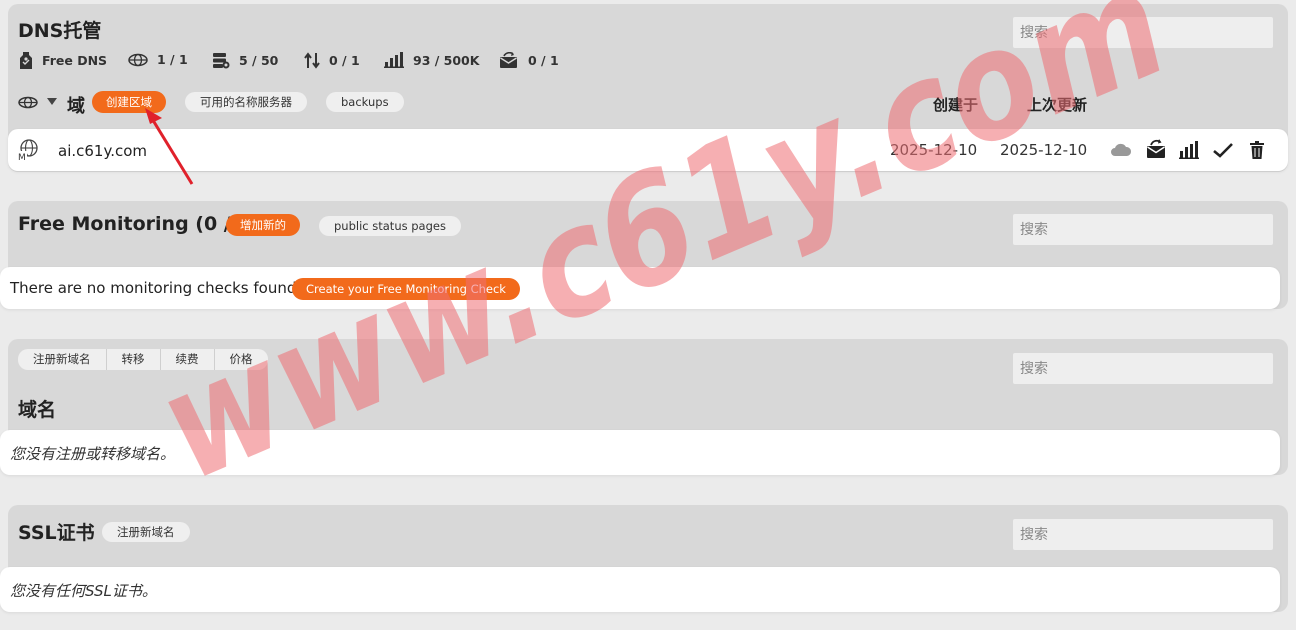  I want to click on delete-action, so click(1257, 150).